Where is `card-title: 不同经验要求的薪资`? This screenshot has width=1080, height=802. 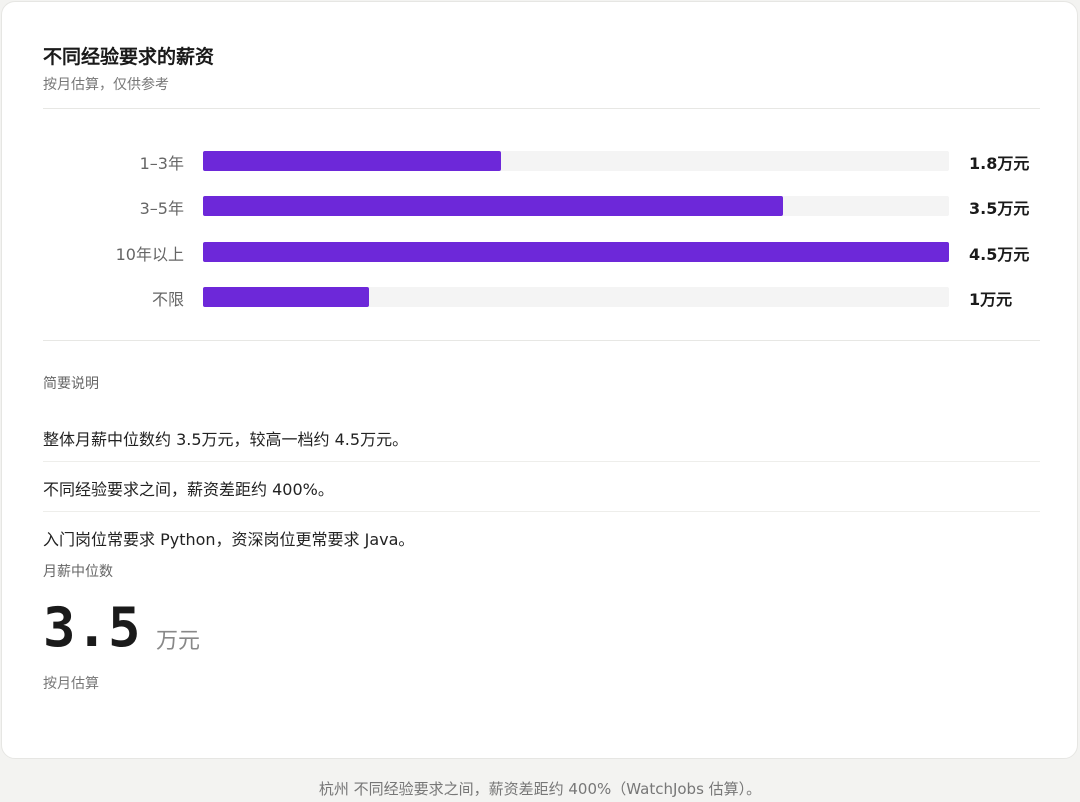
card-title: 不同经验要求的薪资 is located at coordinates (129, 57).